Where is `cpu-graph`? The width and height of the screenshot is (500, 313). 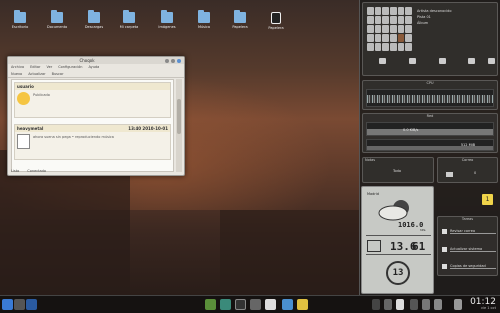
cpu-graph is located at coordinates (430, 98).